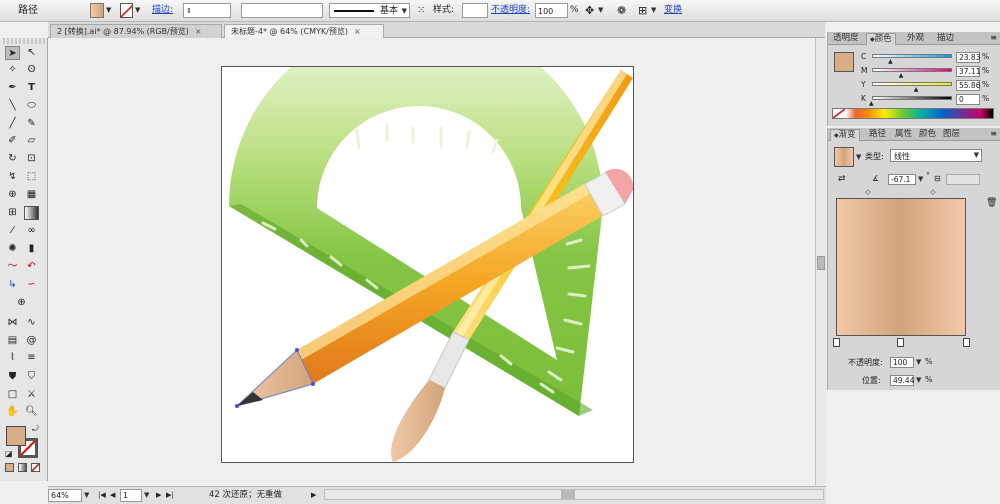 The width and height of the screenshot is (1000, 504). What do you see at coordinates (9, 467) in the screenshot?
I see `color-mode-icon` at bounding box center [9, 467].